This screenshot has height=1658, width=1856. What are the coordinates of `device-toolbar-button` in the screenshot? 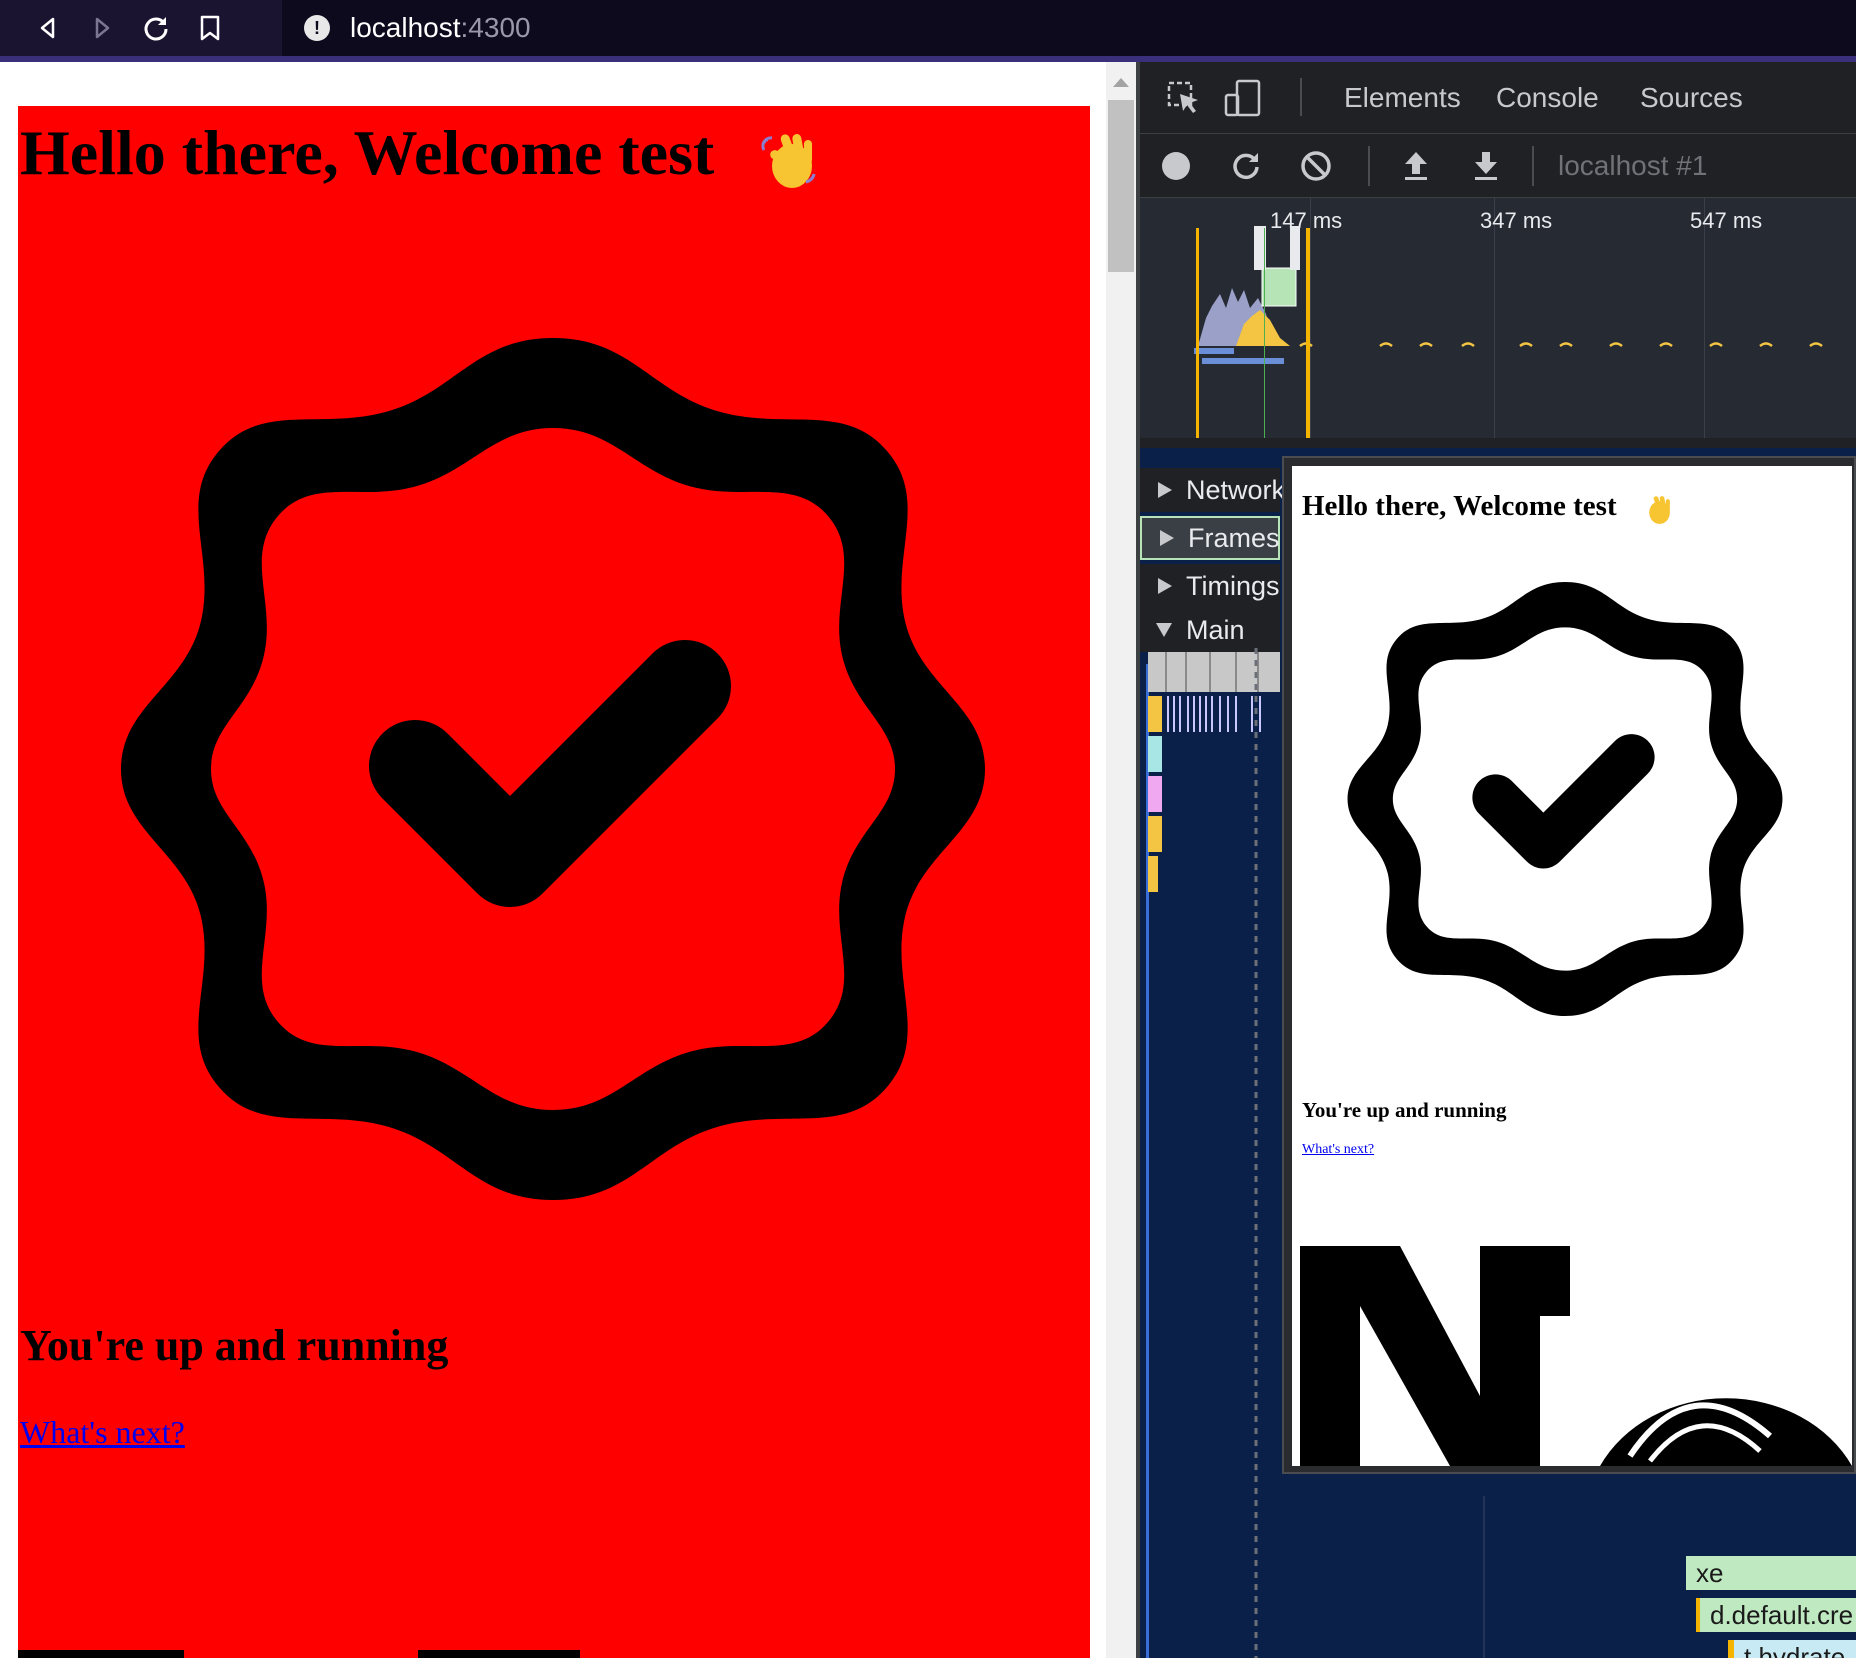 It's located at (1242, 98).